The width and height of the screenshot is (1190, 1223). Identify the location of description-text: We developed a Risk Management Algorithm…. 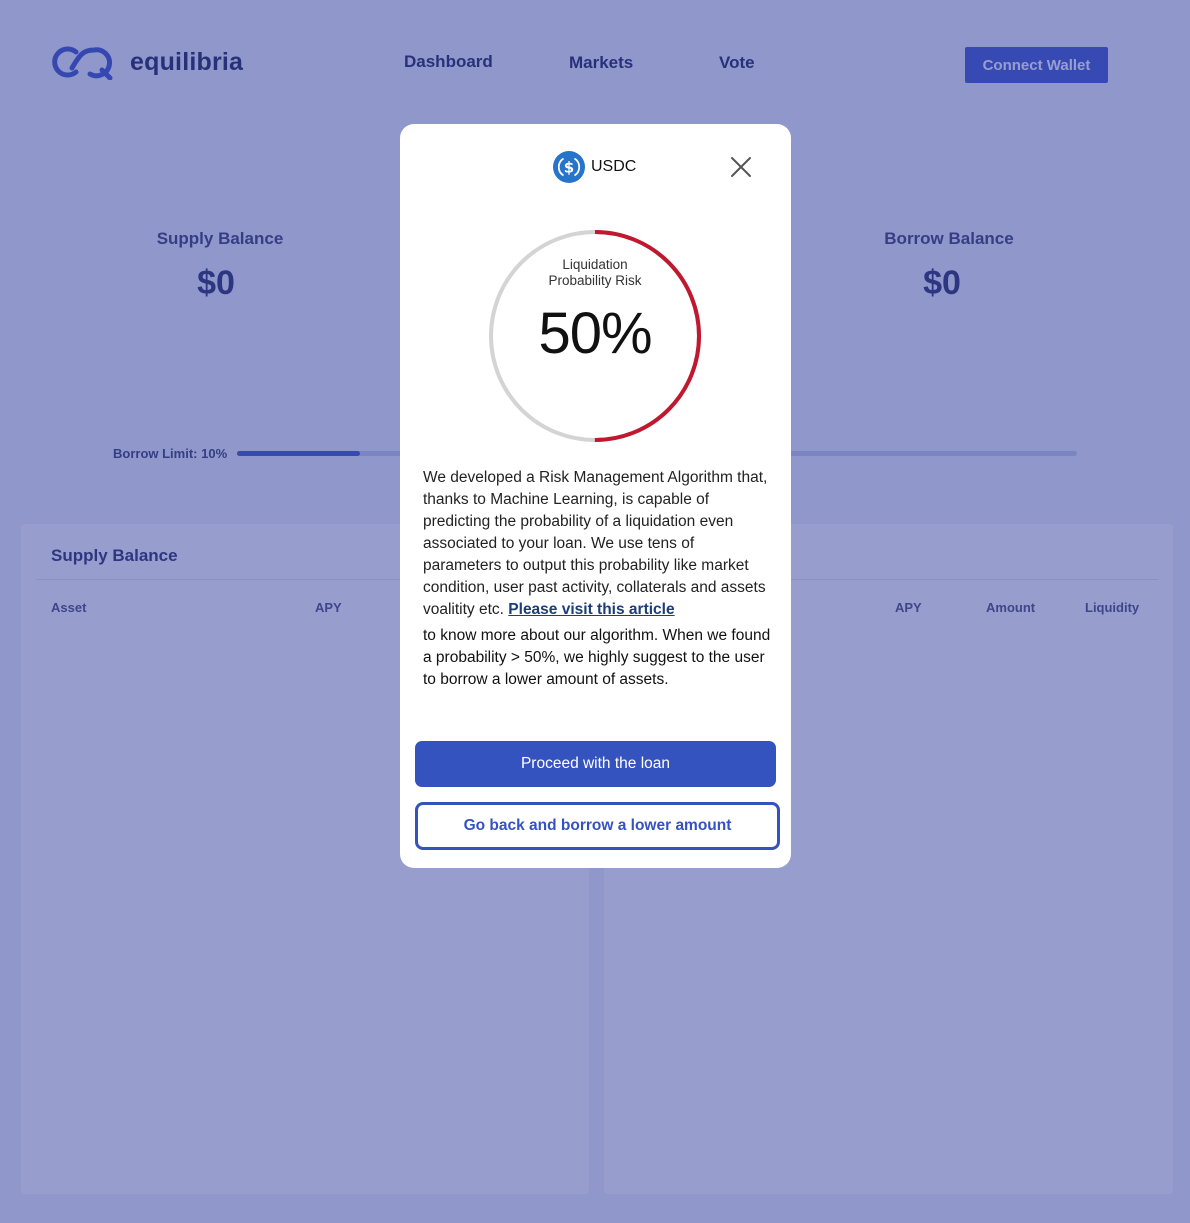
(595, 543).